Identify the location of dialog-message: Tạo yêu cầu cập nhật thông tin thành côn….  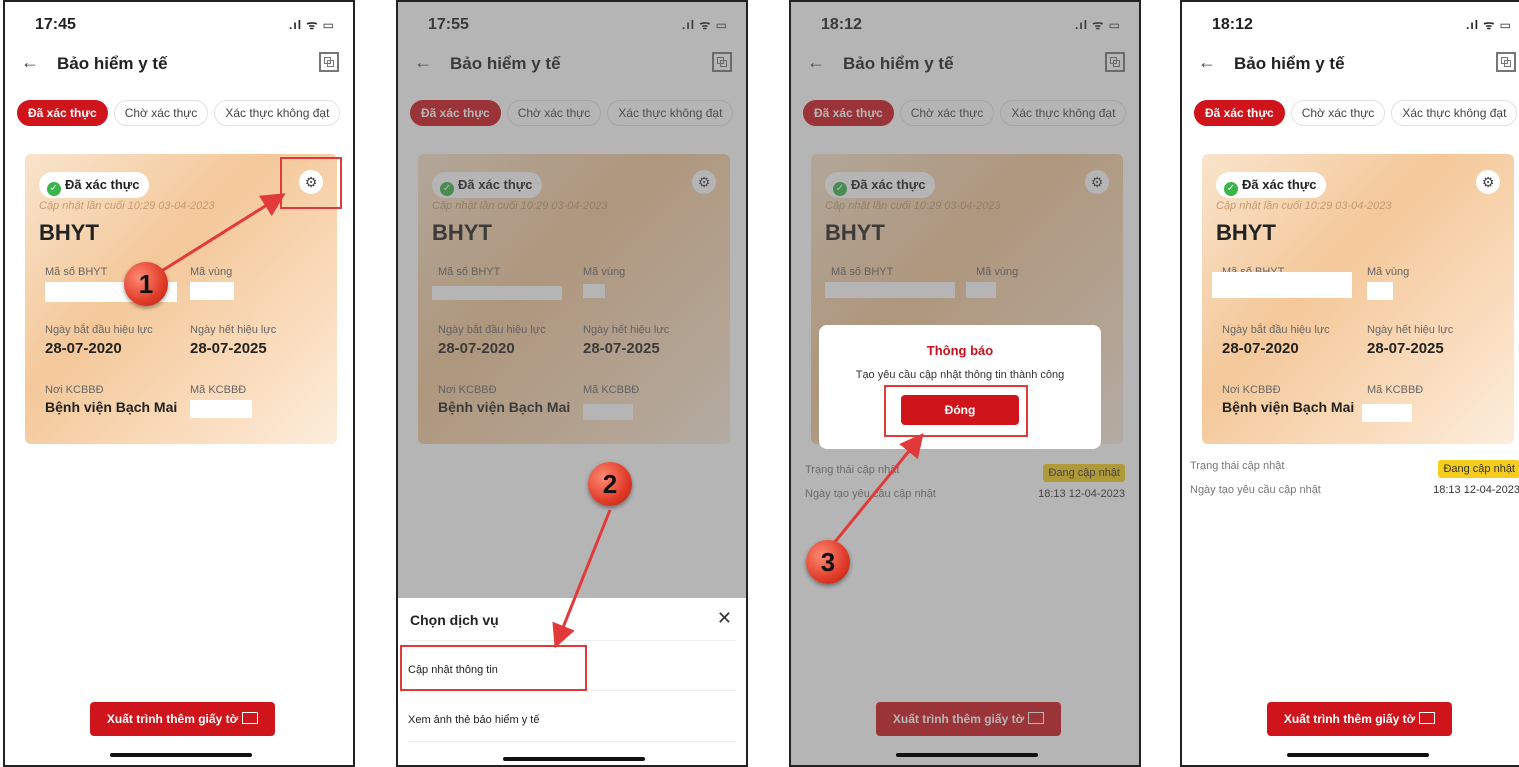
(960, 375).